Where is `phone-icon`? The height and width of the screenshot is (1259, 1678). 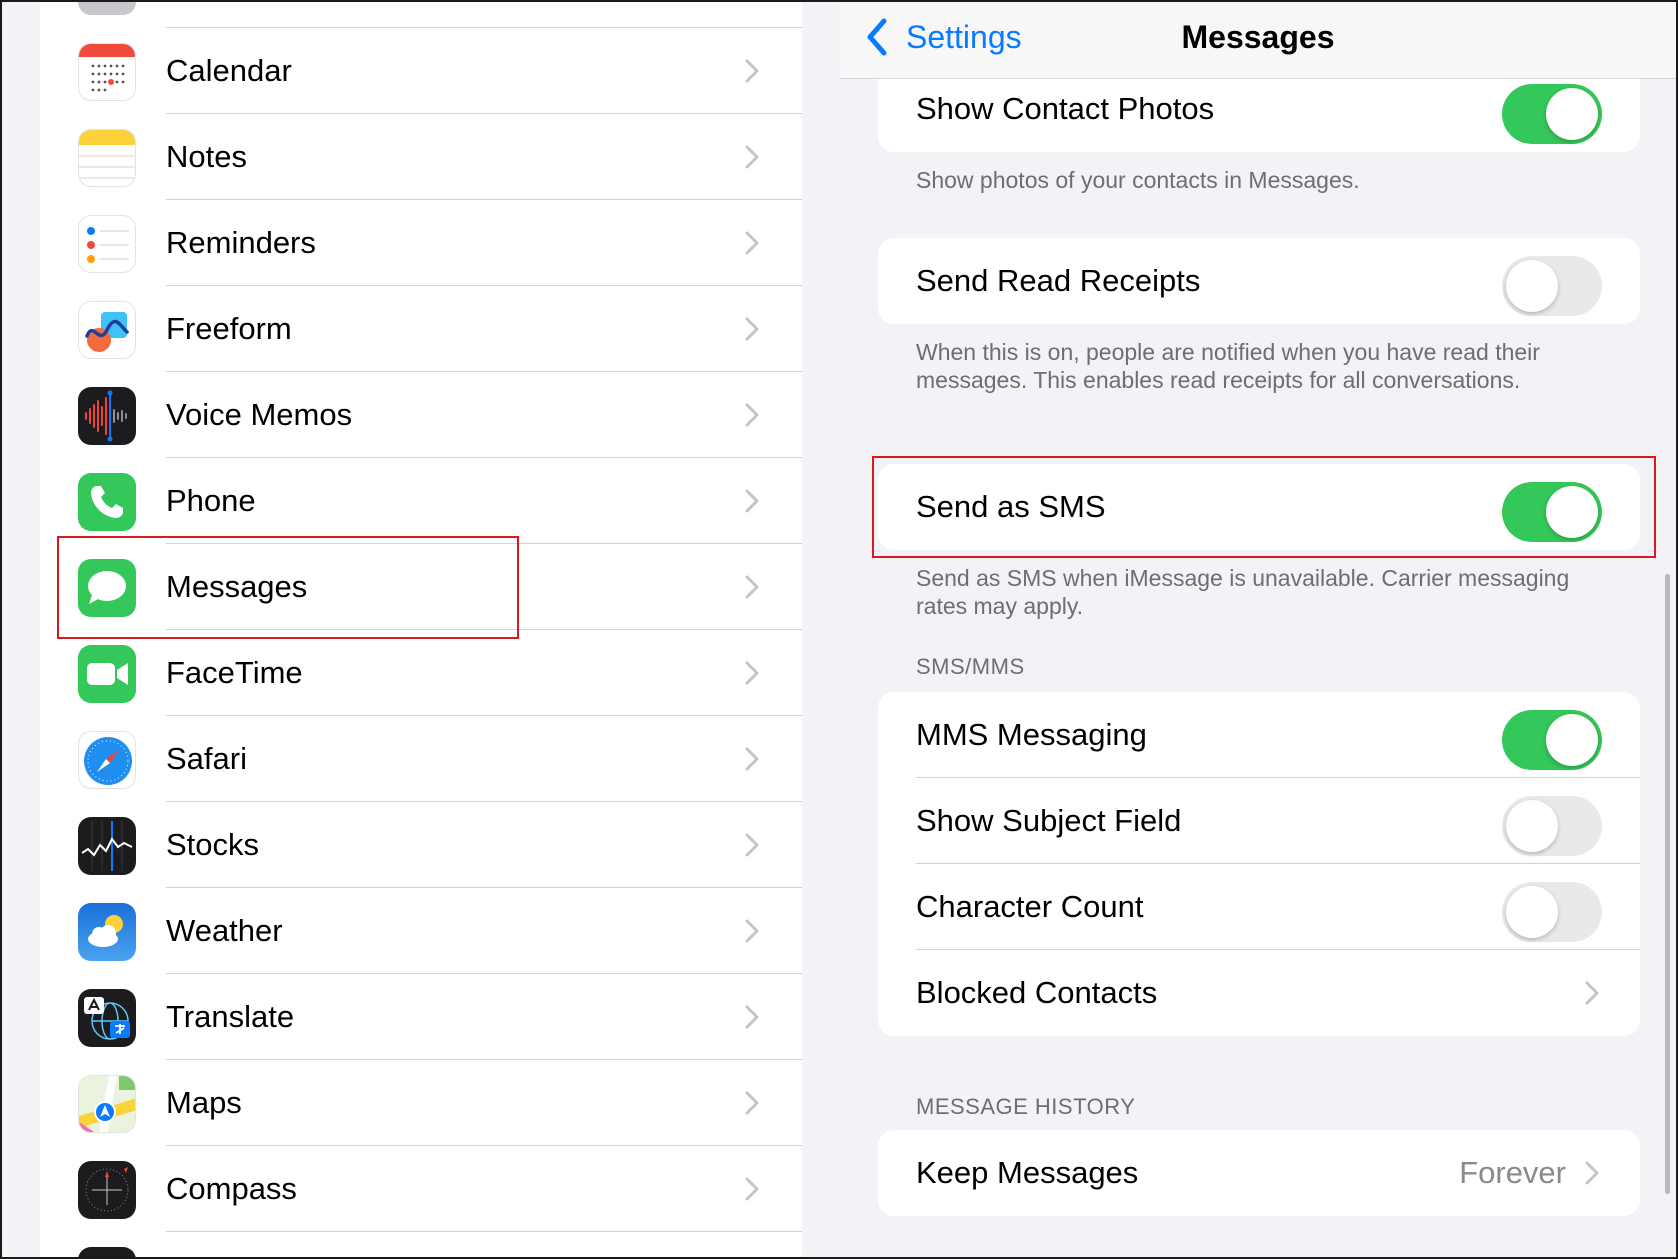 phone-icon is located at coordinates (107, 502).